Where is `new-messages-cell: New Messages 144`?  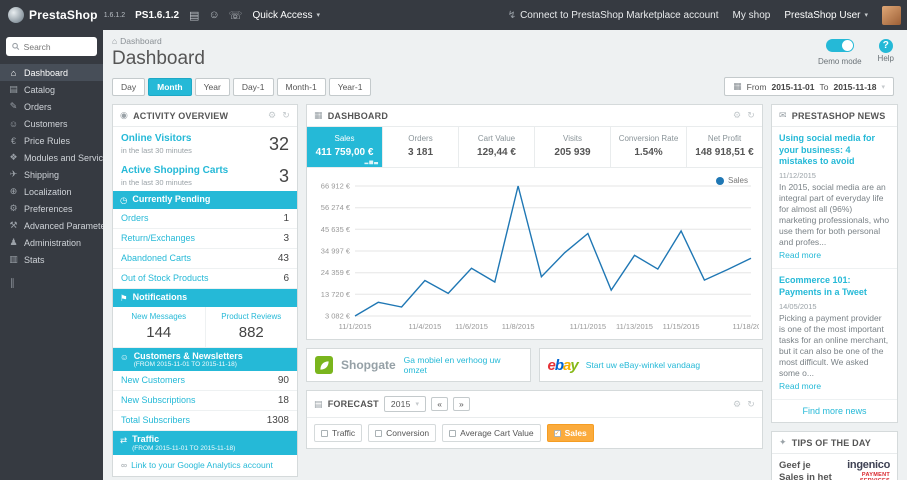
new-messages-cell: New Messages 144 is located at coordinates (159, 327).